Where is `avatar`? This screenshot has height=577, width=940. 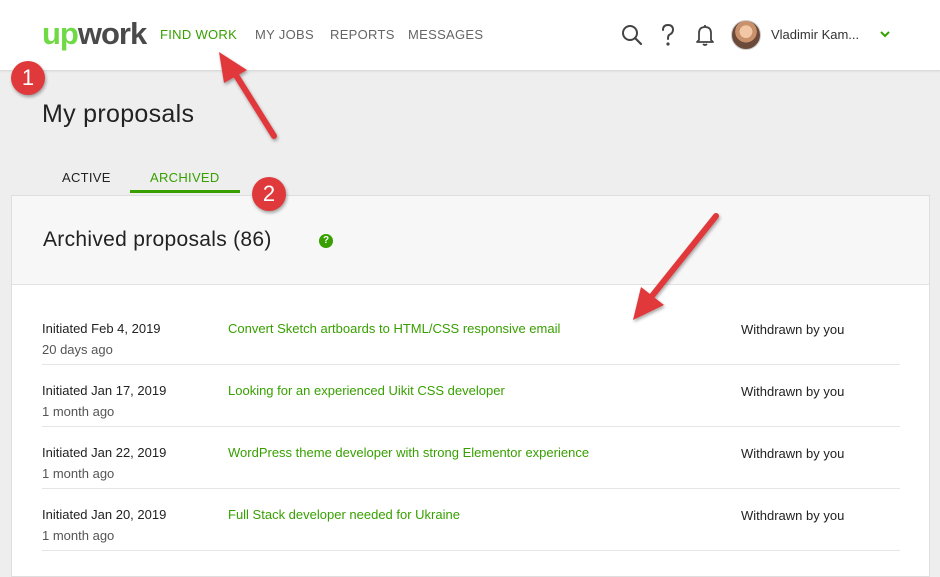
avatar is located at coordinates (746, 35).